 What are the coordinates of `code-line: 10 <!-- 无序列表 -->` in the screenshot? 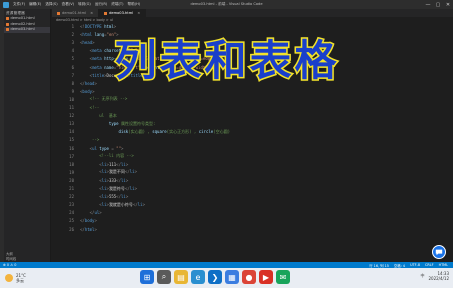 It's located at (89, 99).